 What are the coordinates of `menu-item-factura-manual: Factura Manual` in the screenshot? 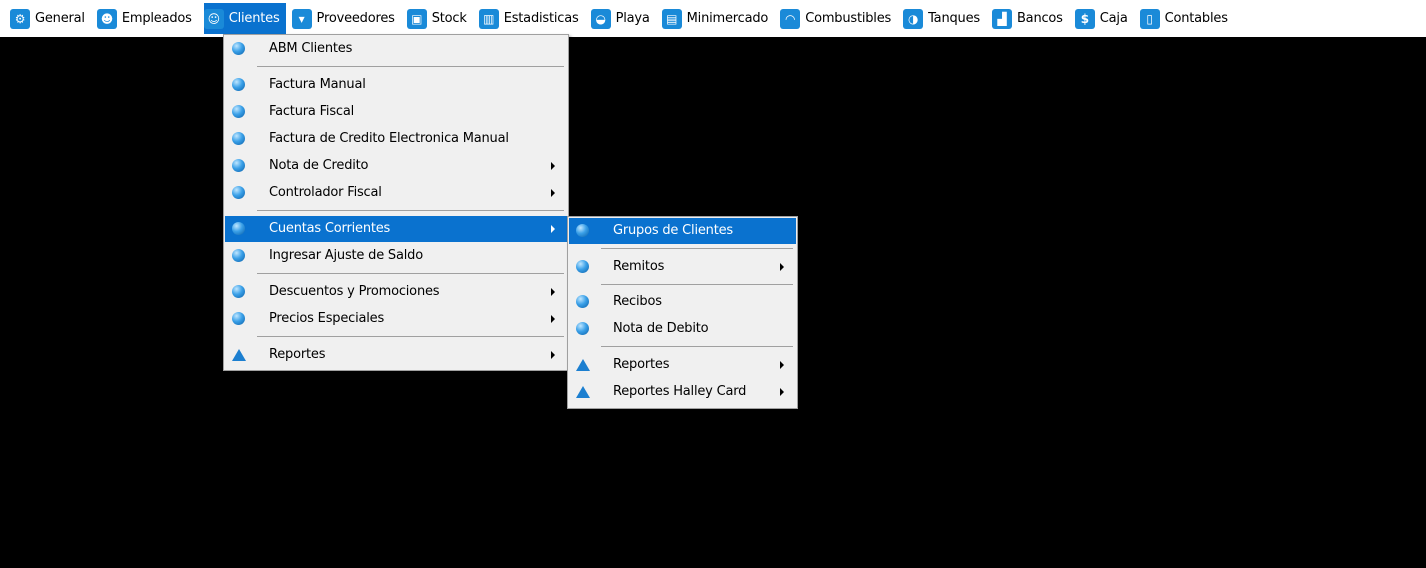 It's located at (396, 85).